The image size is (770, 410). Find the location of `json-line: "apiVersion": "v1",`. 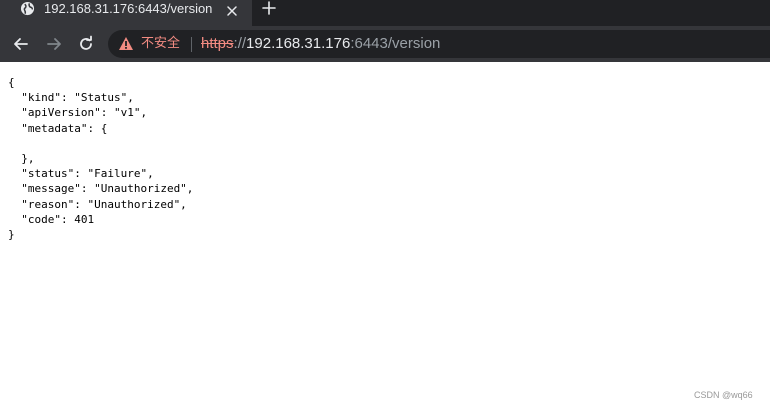

json-line: "apiVersion": "v1", is located at coordinates (78, 113).